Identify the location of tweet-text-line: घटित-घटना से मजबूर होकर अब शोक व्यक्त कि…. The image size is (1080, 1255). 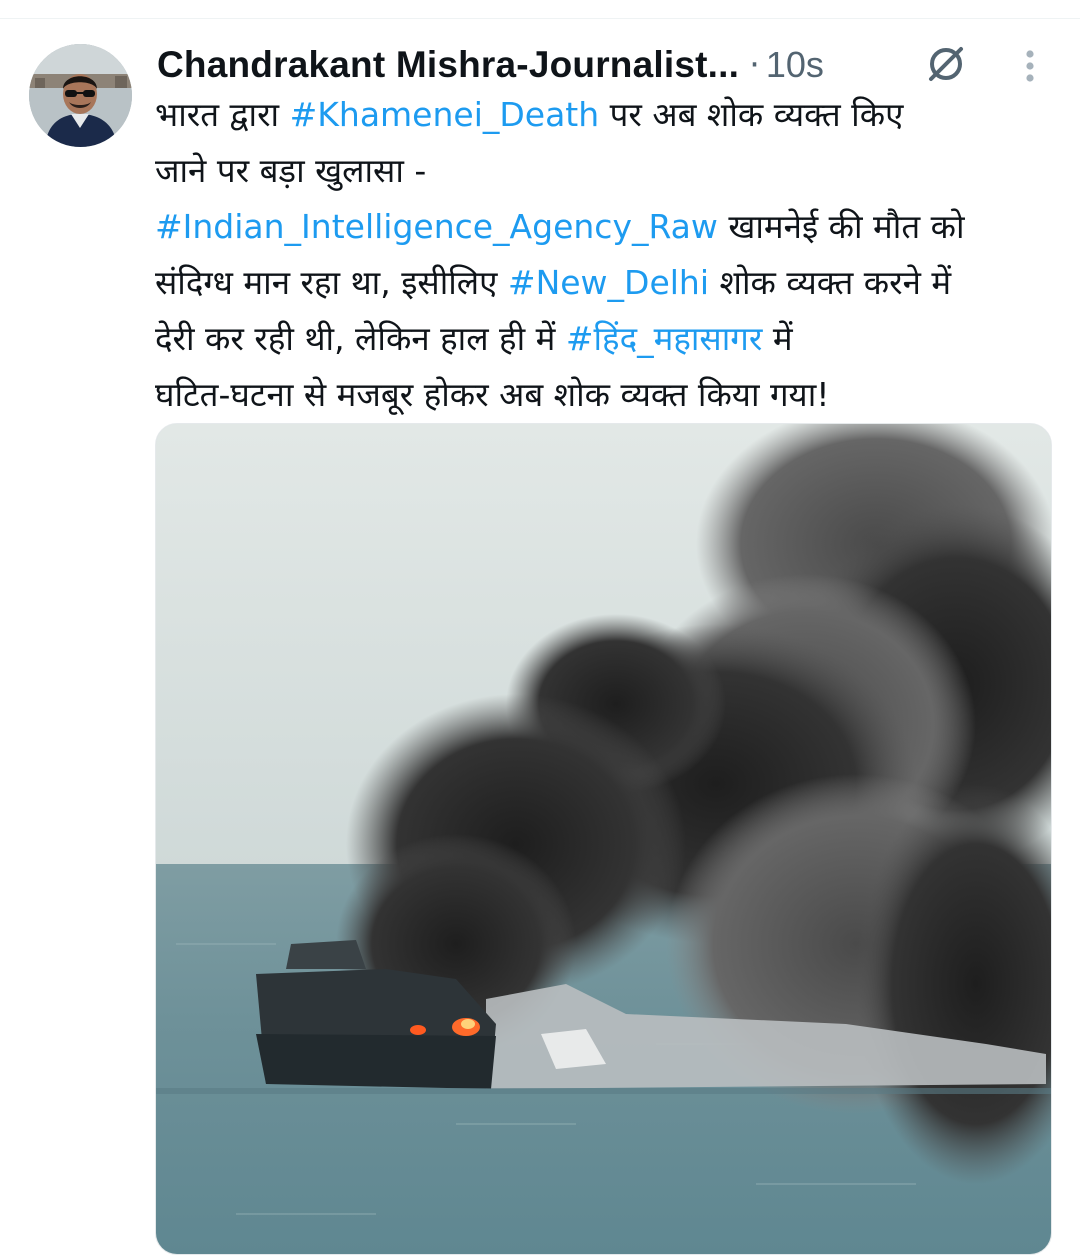
(607, 395).